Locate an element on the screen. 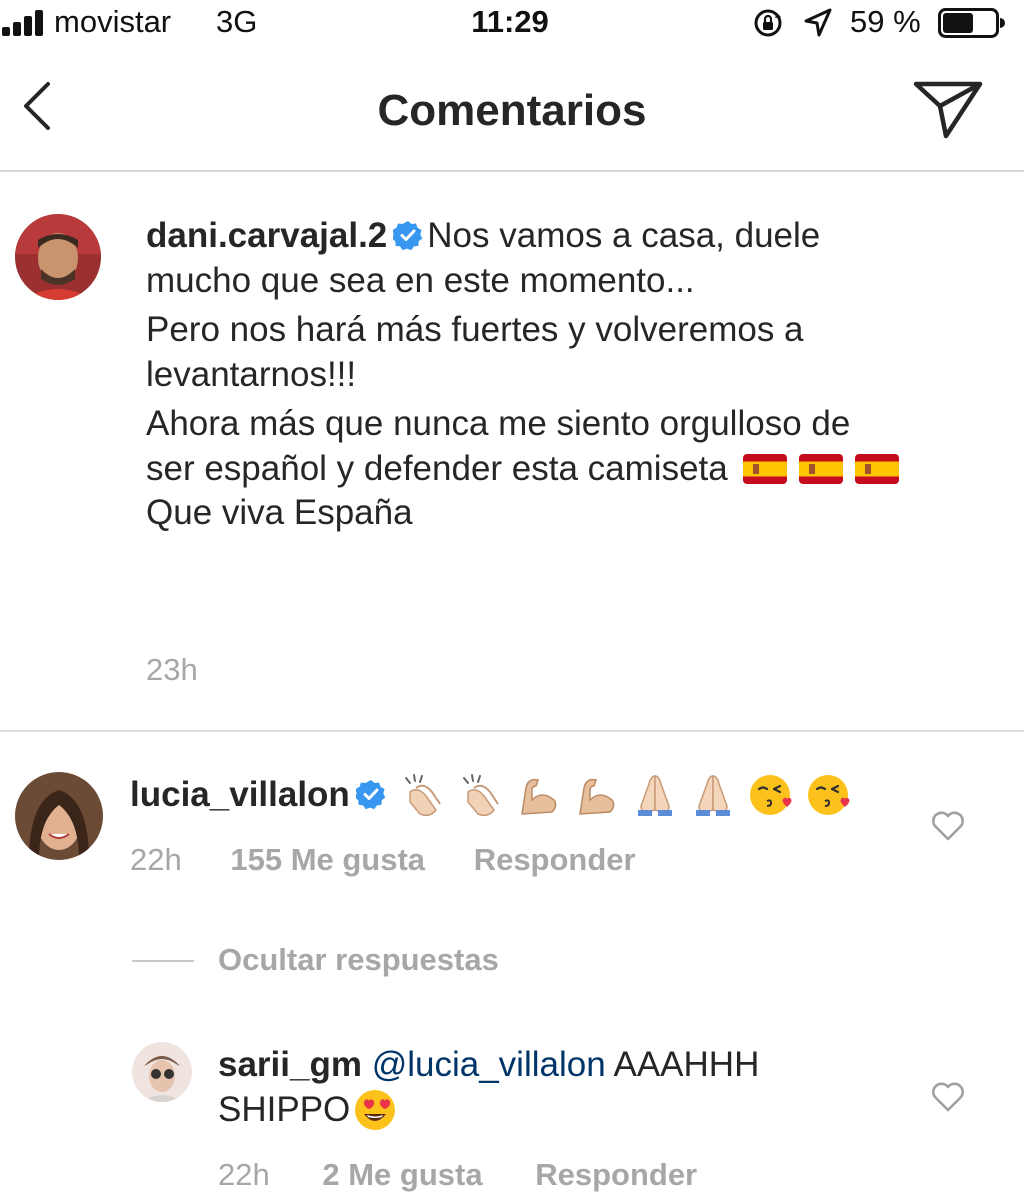 This screenshot has width=1024, height=1198. caption-text-line1-prefix: Nos vamos a casa, is located at coordinates (576, 235).